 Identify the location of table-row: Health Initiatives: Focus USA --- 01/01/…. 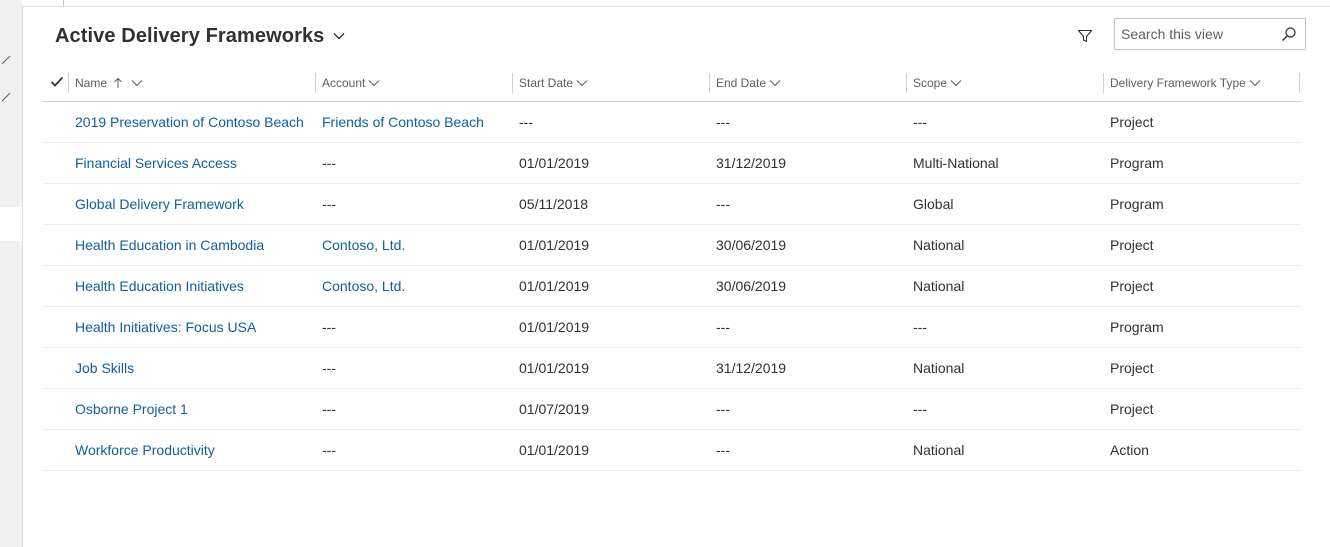
(672, 327).